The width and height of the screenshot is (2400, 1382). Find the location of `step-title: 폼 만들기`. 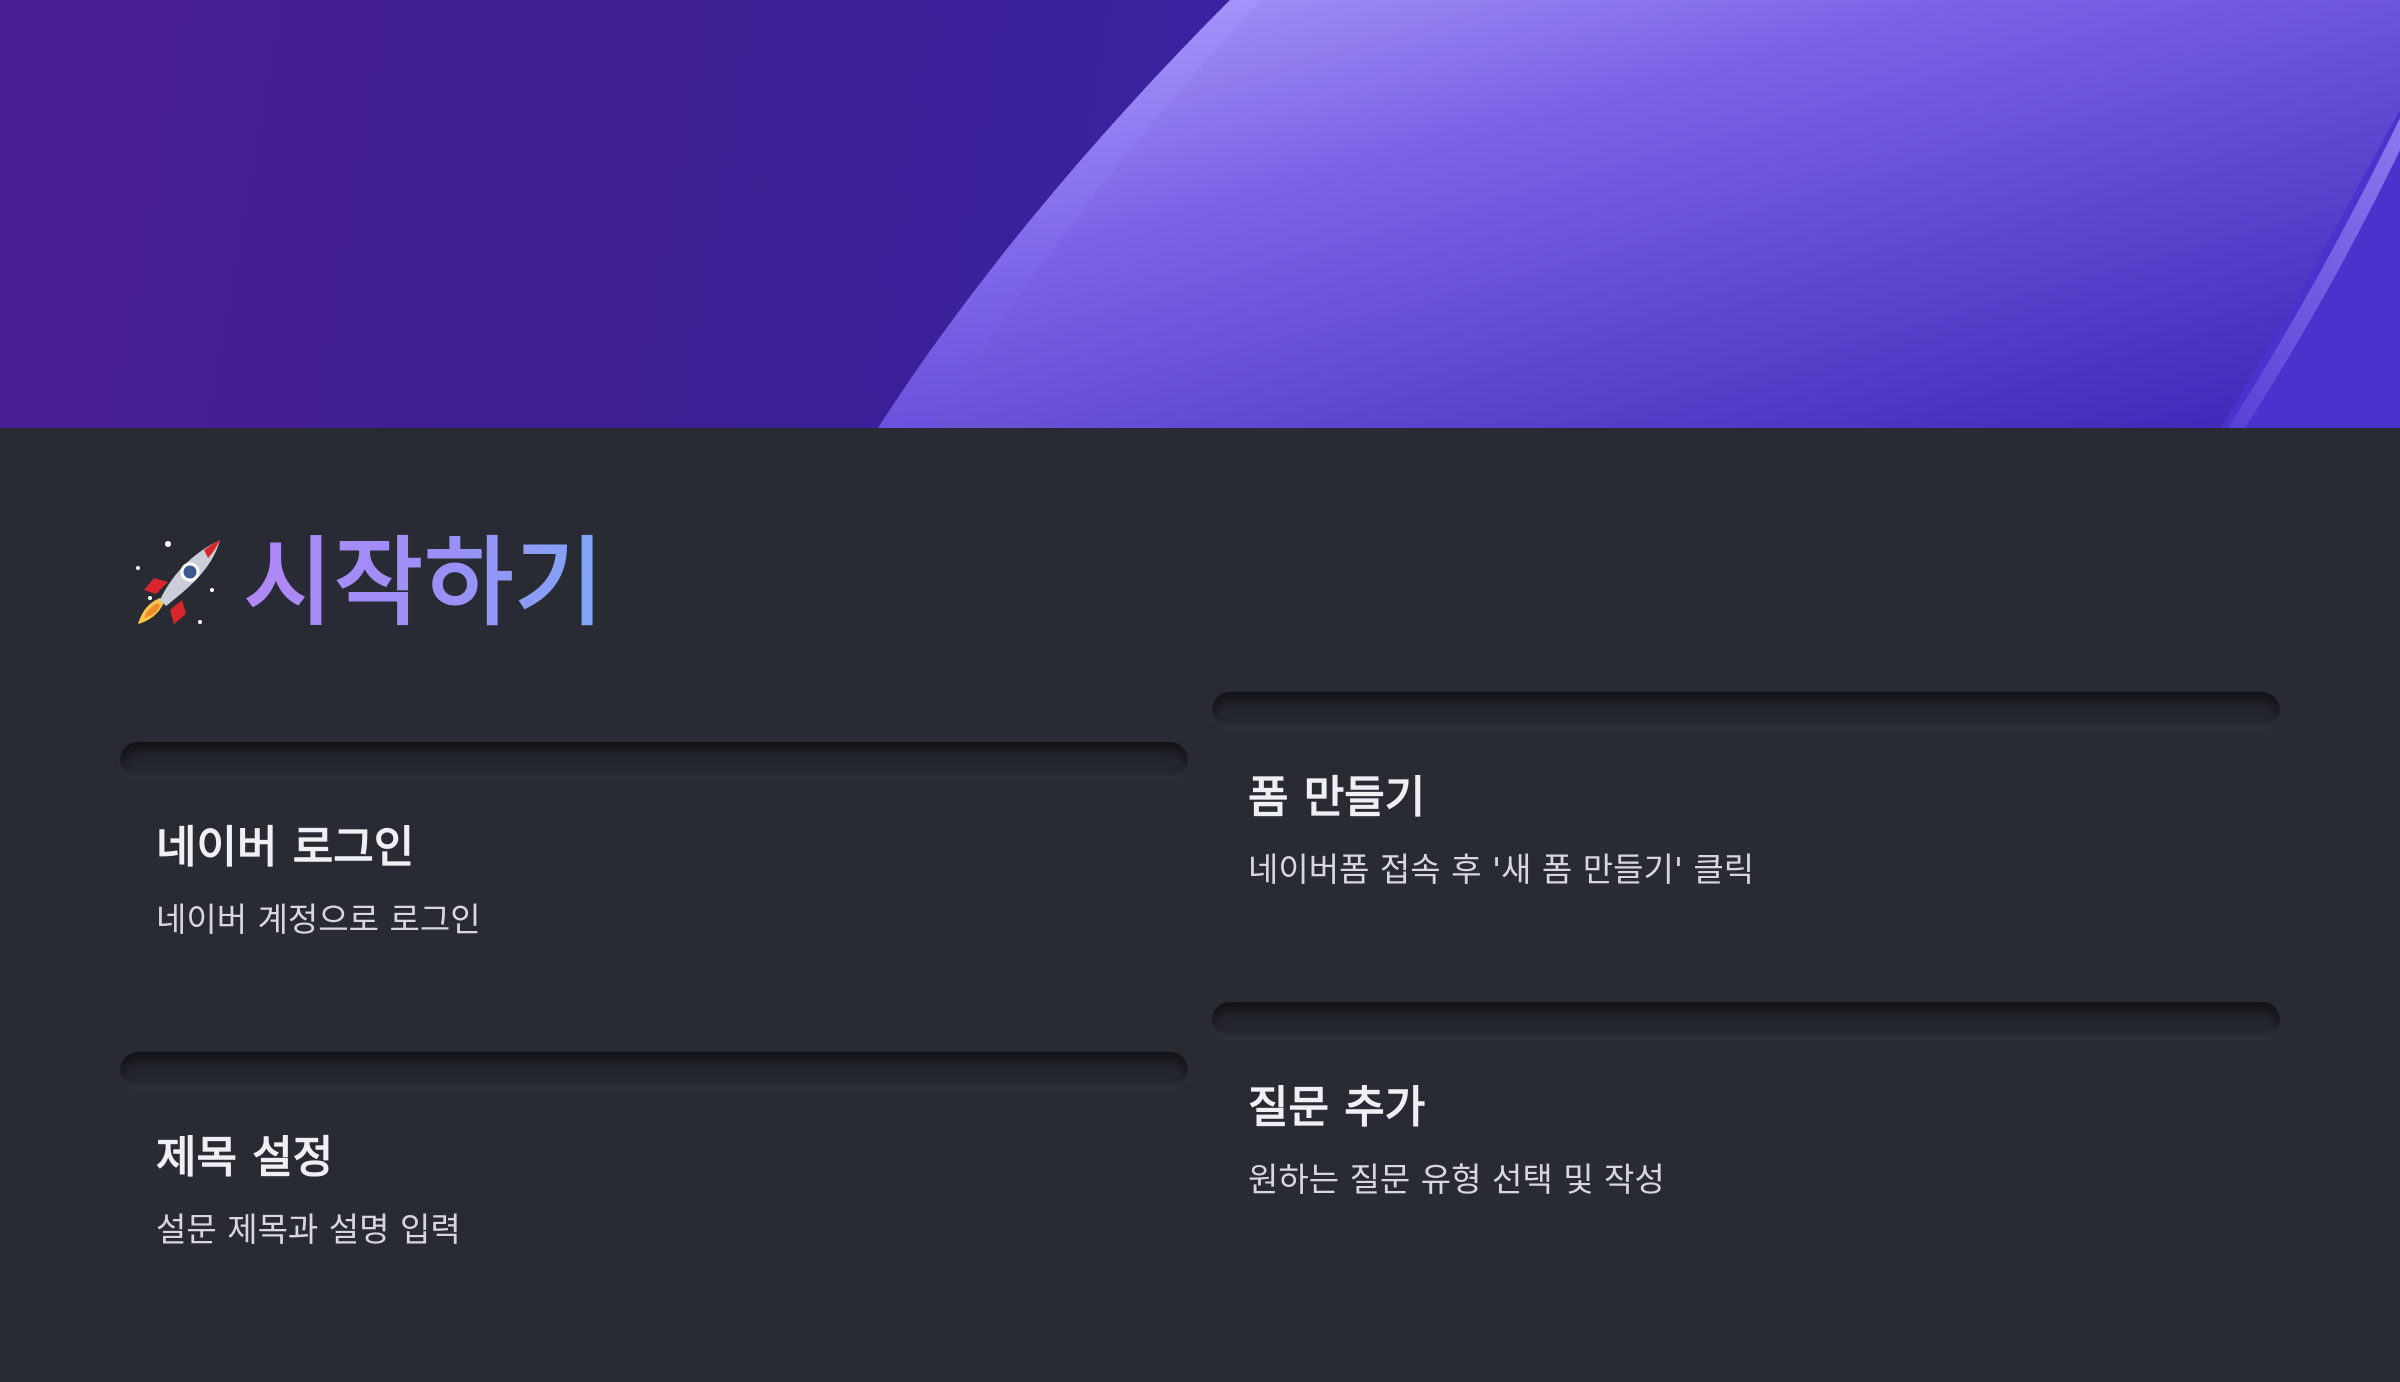

step-title: 폼 만들기 is located at coordinates (1337, 797).